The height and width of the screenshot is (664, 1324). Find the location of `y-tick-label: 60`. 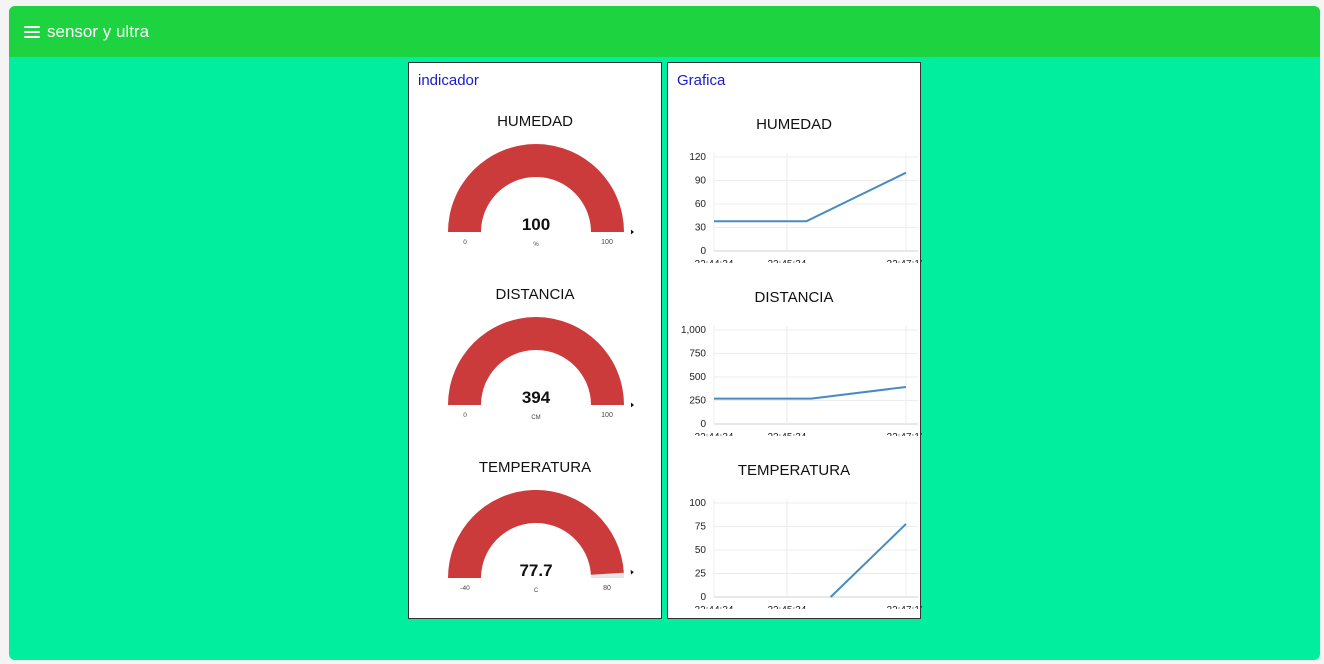

y-tick-label: 60 is located at coordinates (701, 204).